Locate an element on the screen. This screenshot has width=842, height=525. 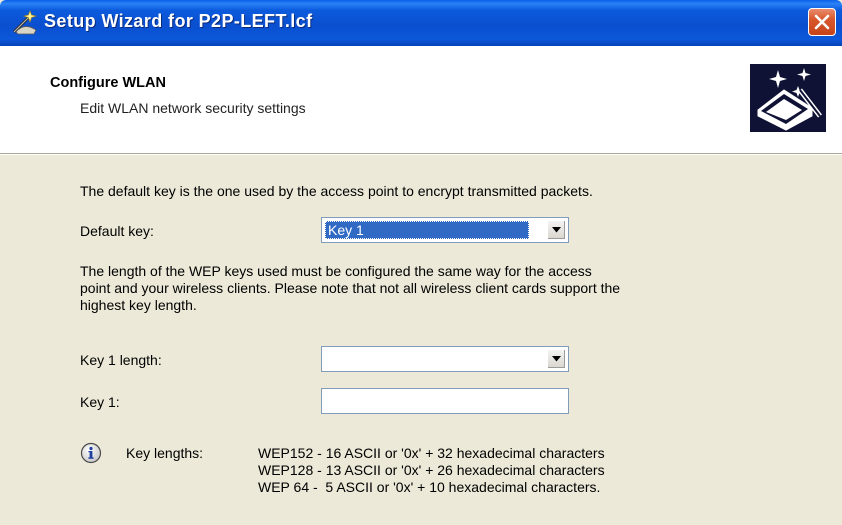
default-key-label: Default key: is located at coordinates (117, 231).